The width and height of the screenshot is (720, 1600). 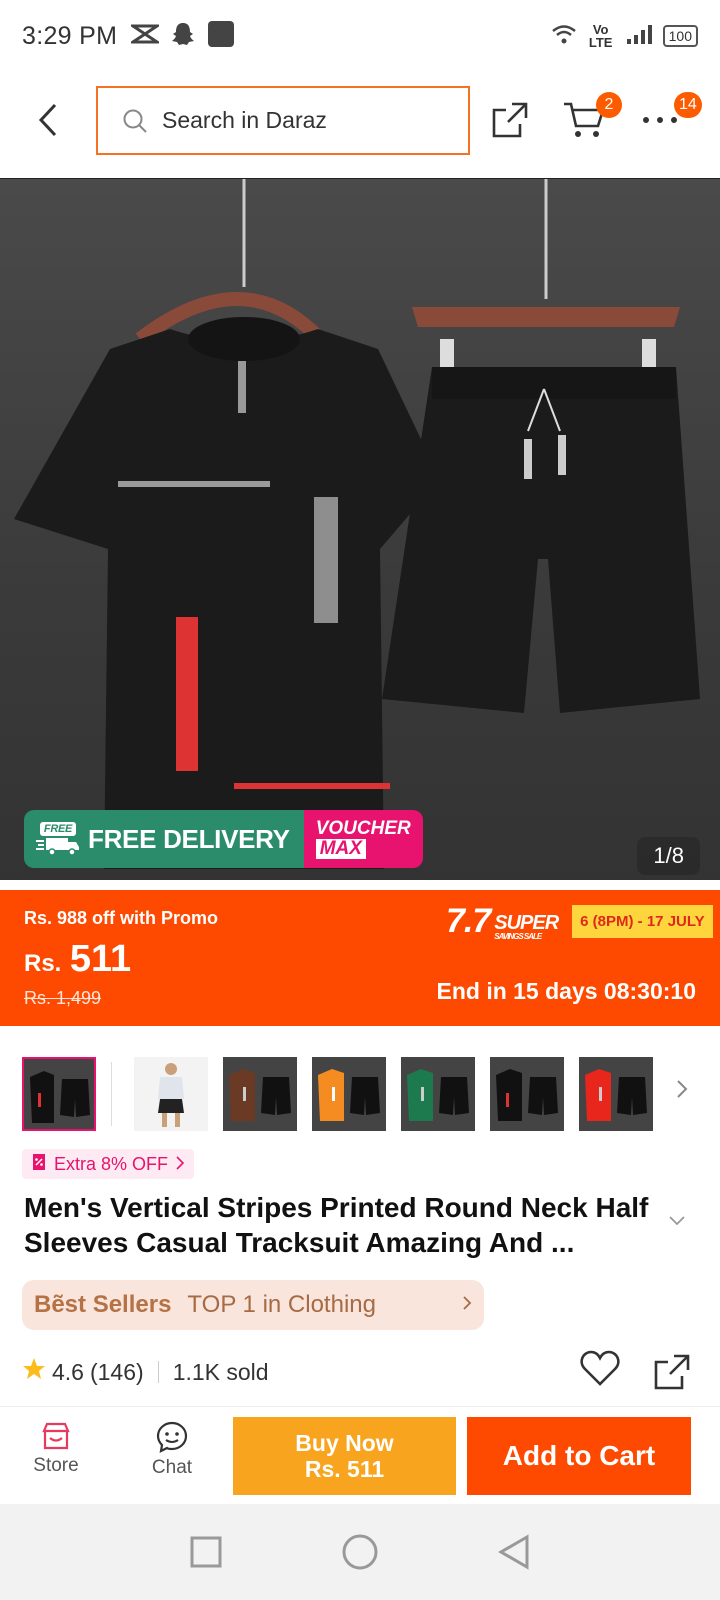 What do you see at coordinates (527, 1094) in the screenshot?
I see `thumbnail-black-red` at bounding box center [527, 1094].